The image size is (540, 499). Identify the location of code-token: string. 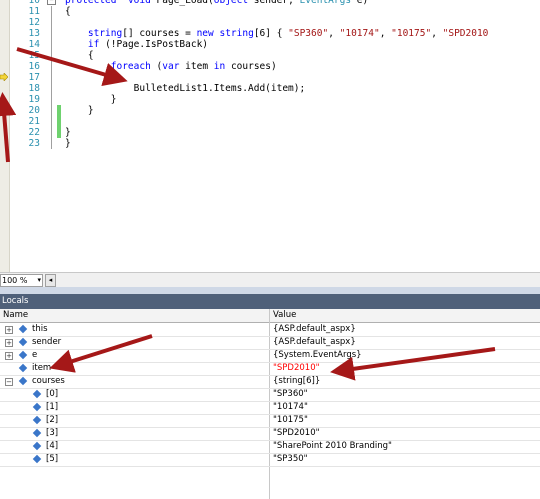
(236, 33).